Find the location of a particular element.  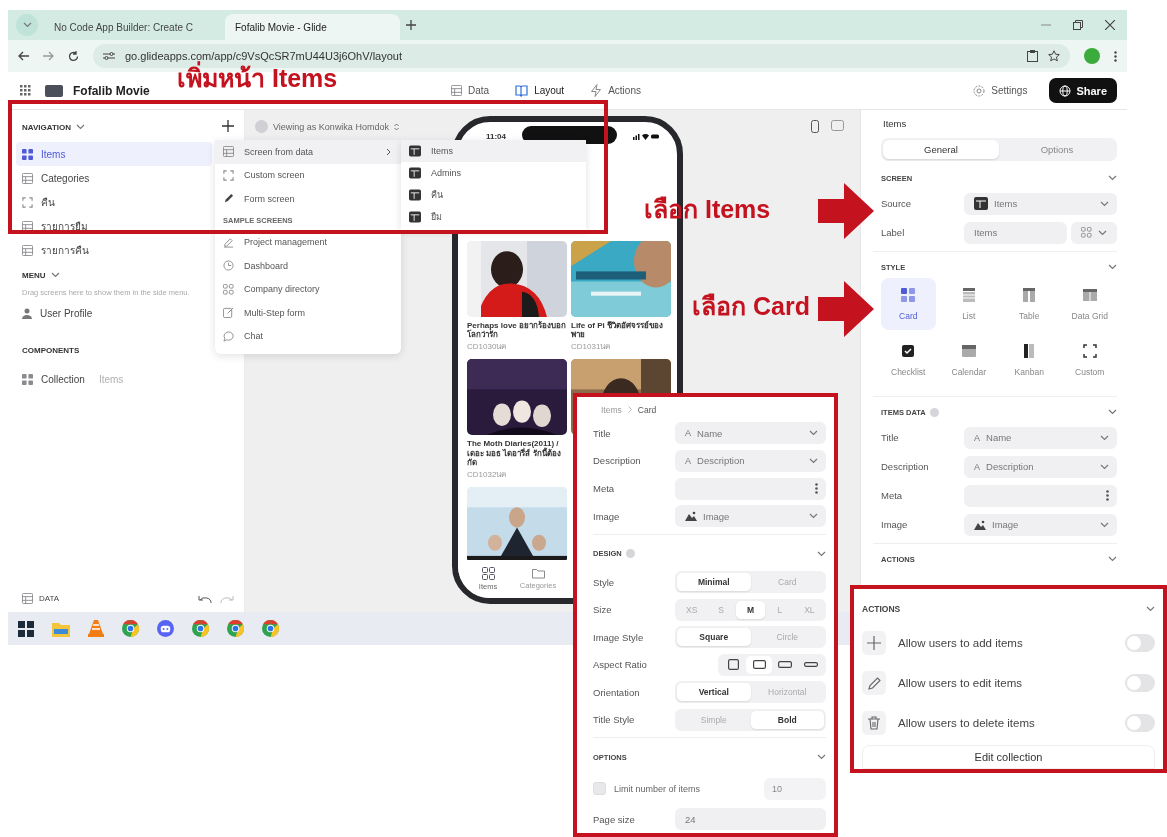

mode-tab: Actions is located at coordinates (615, 90).